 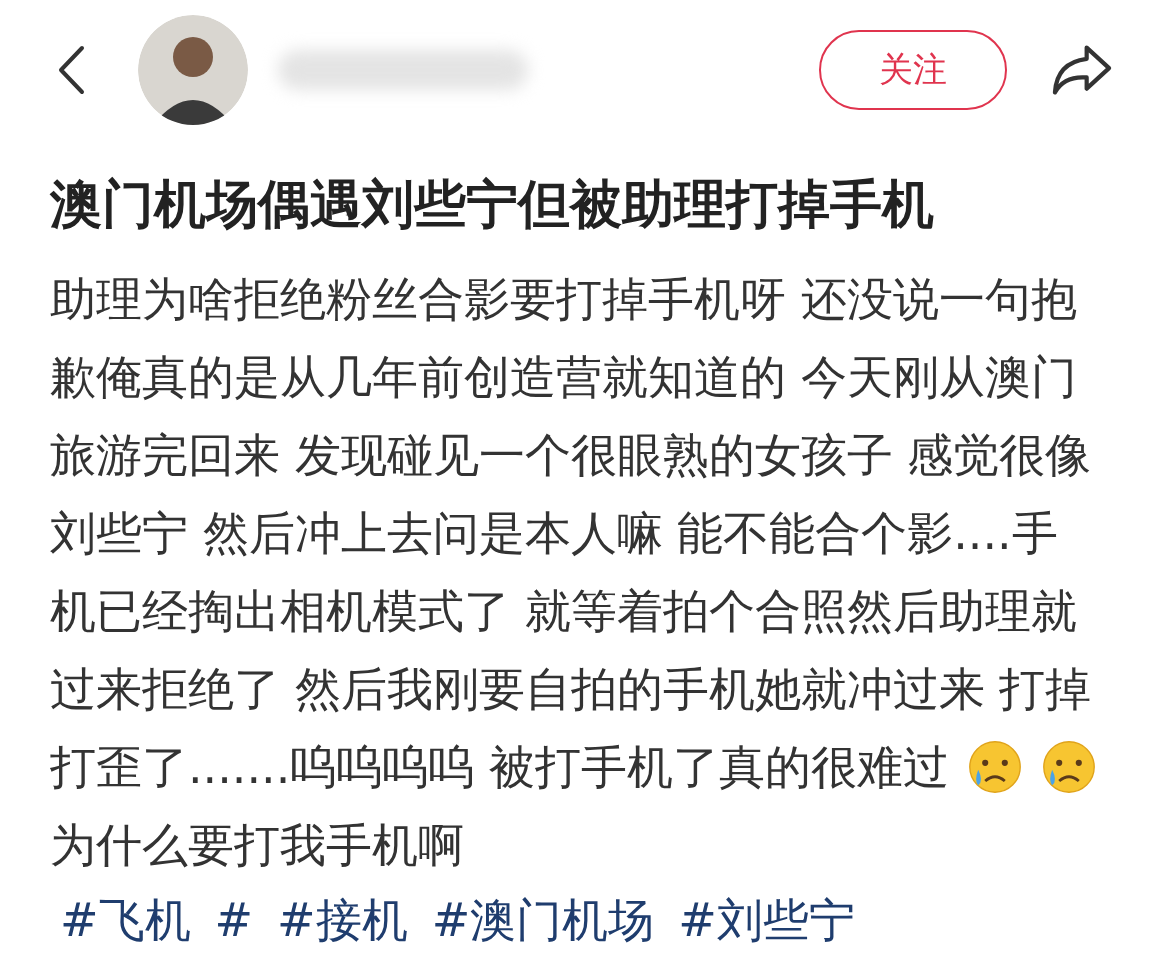 I want to click on body-text: 机已经掏出相机模式了 就等着拍个合照然后助理就, so click(x=563, y=611).